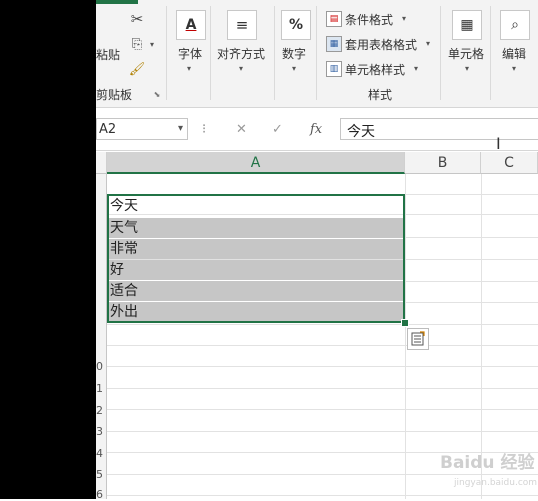  What do you see at coordinates (375, 69) in the screenshot?
I see `cell-styles-button: 单元格样式` at bounding box center [375, 69].